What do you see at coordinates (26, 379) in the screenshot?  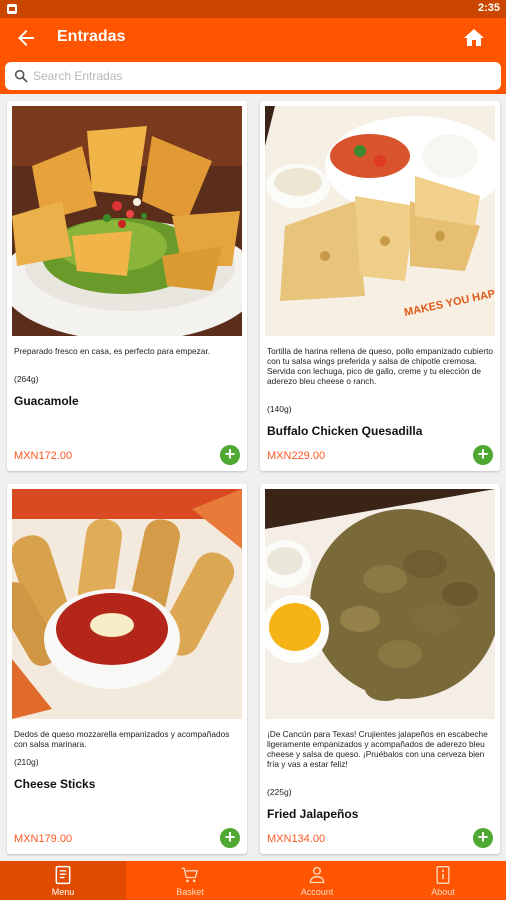 I see `product-weight: (264g)` at bounding box center [26, 379].